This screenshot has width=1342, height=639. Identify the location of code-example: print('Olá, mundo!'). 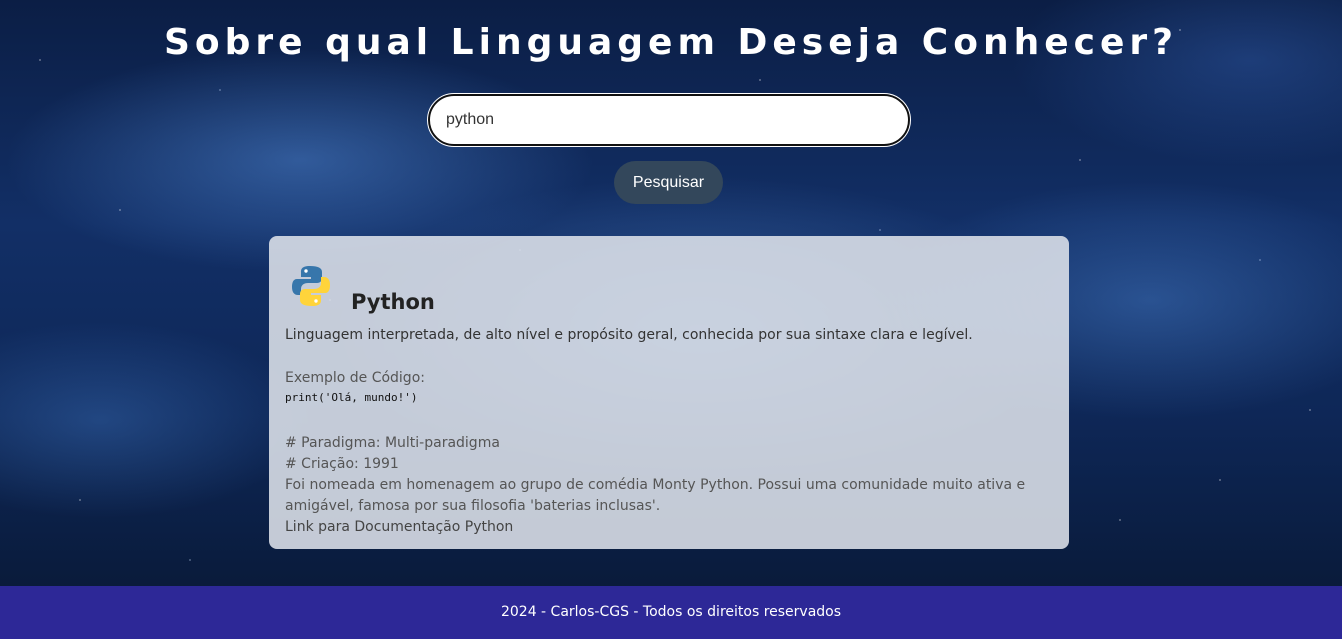
(351, 397).